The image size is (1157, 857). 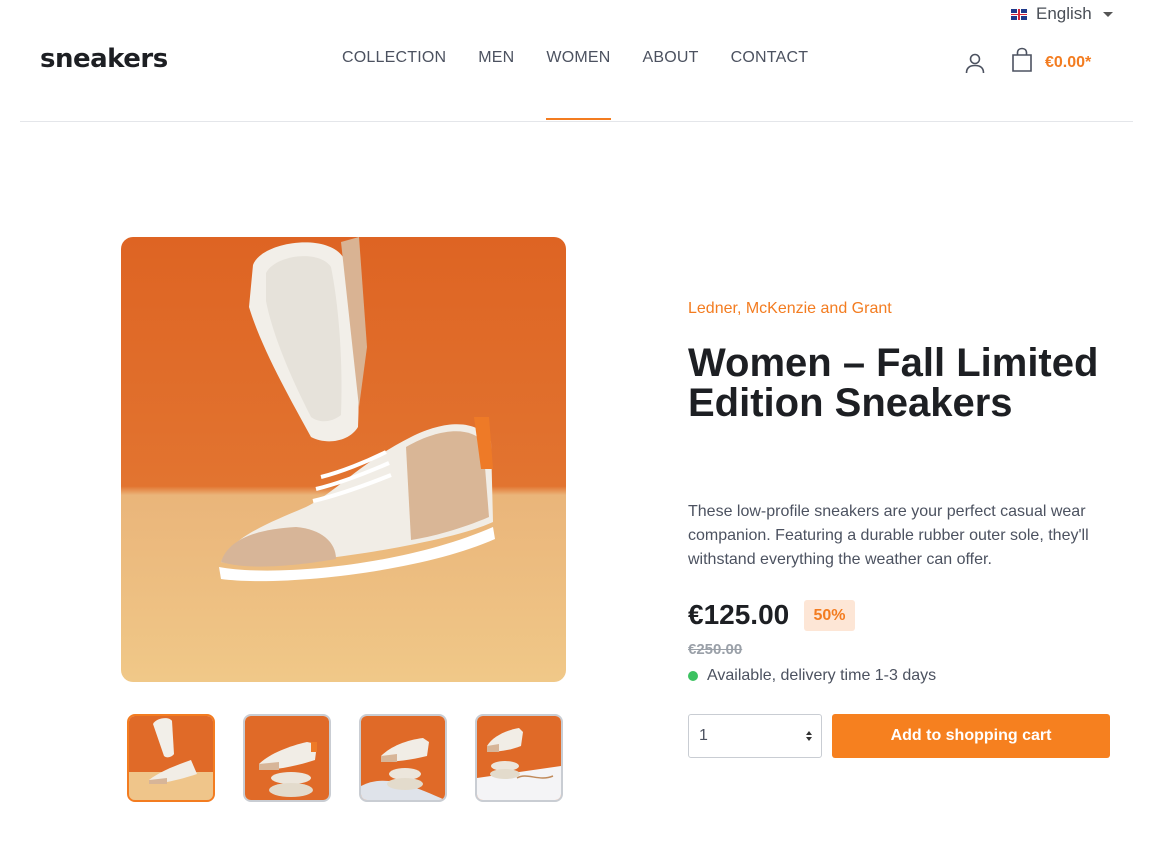 I want to click on language-switcher: English, so click(x=1062, y=14).